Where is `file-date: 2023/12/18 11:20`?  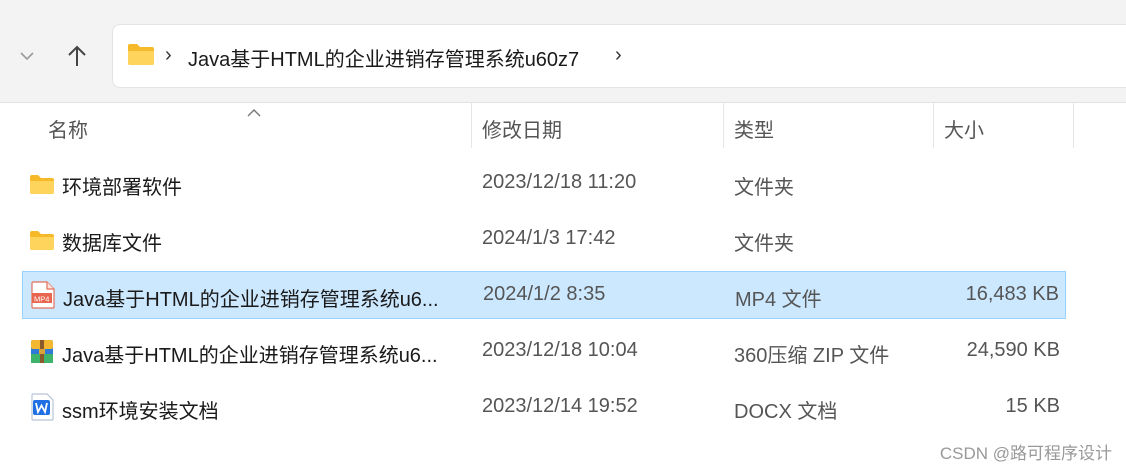 file-date: 2023/12/18 11:20 is located at coordinates (559, 182).